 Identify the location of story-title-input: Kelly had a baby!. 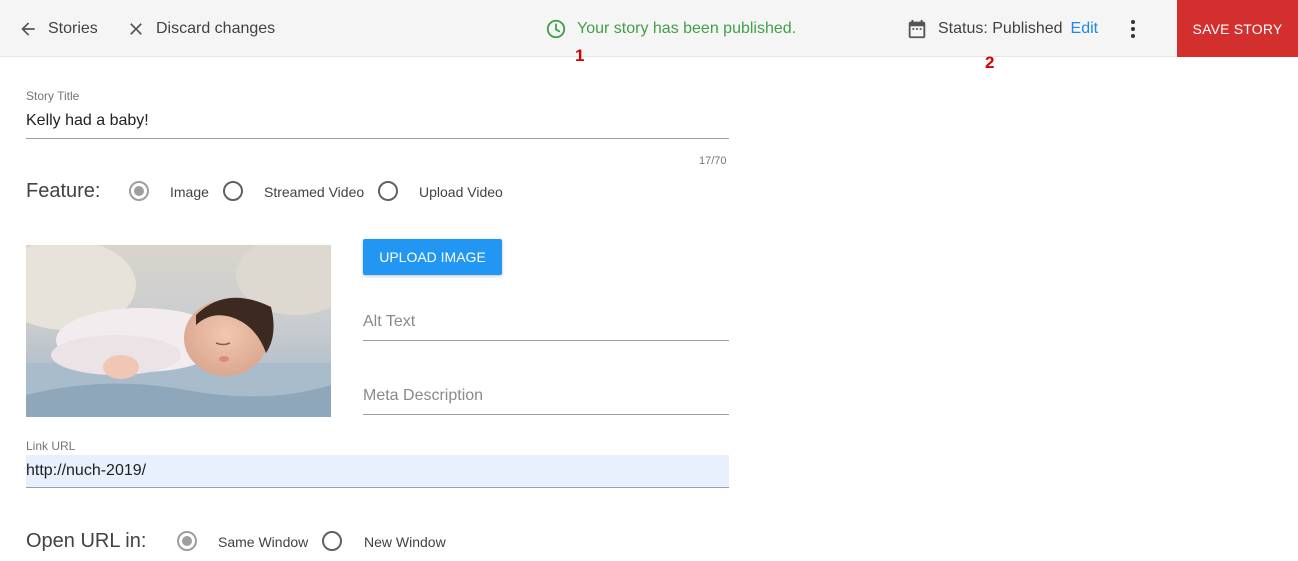
(87, 121).